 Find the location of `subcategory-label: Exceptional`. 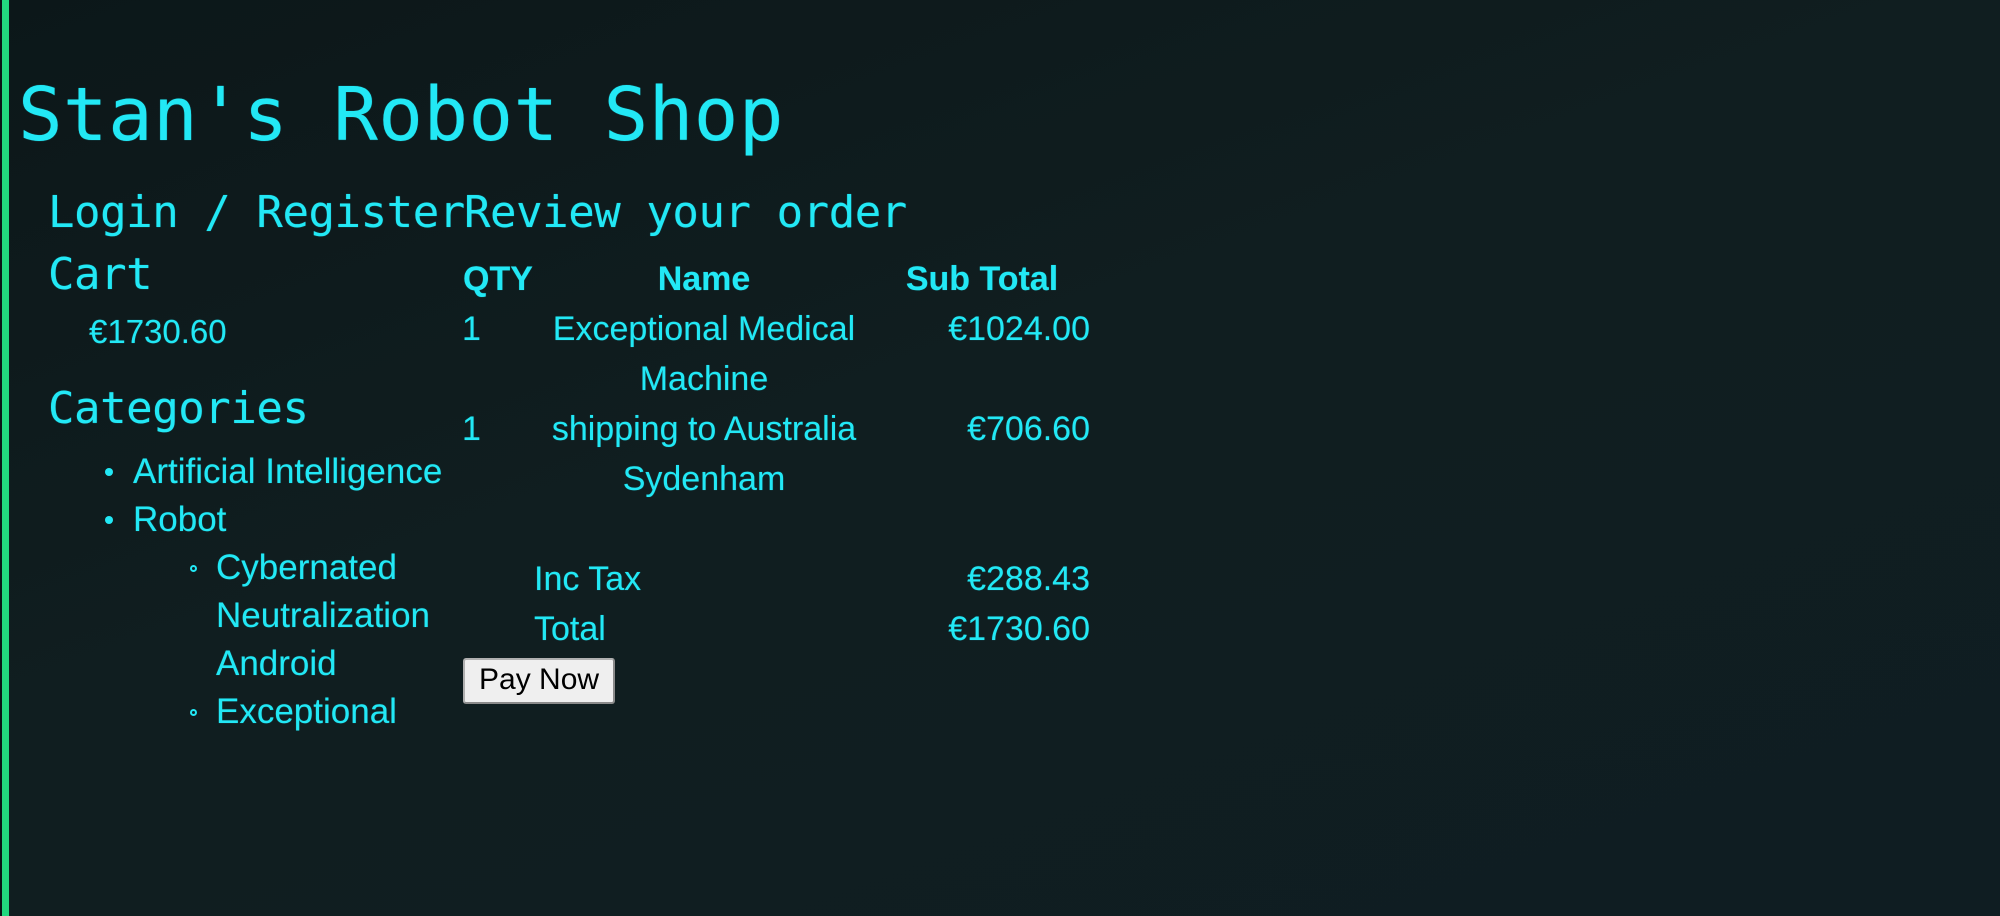

subcategory-label: Exceptional is located at coordinates (306, 711).